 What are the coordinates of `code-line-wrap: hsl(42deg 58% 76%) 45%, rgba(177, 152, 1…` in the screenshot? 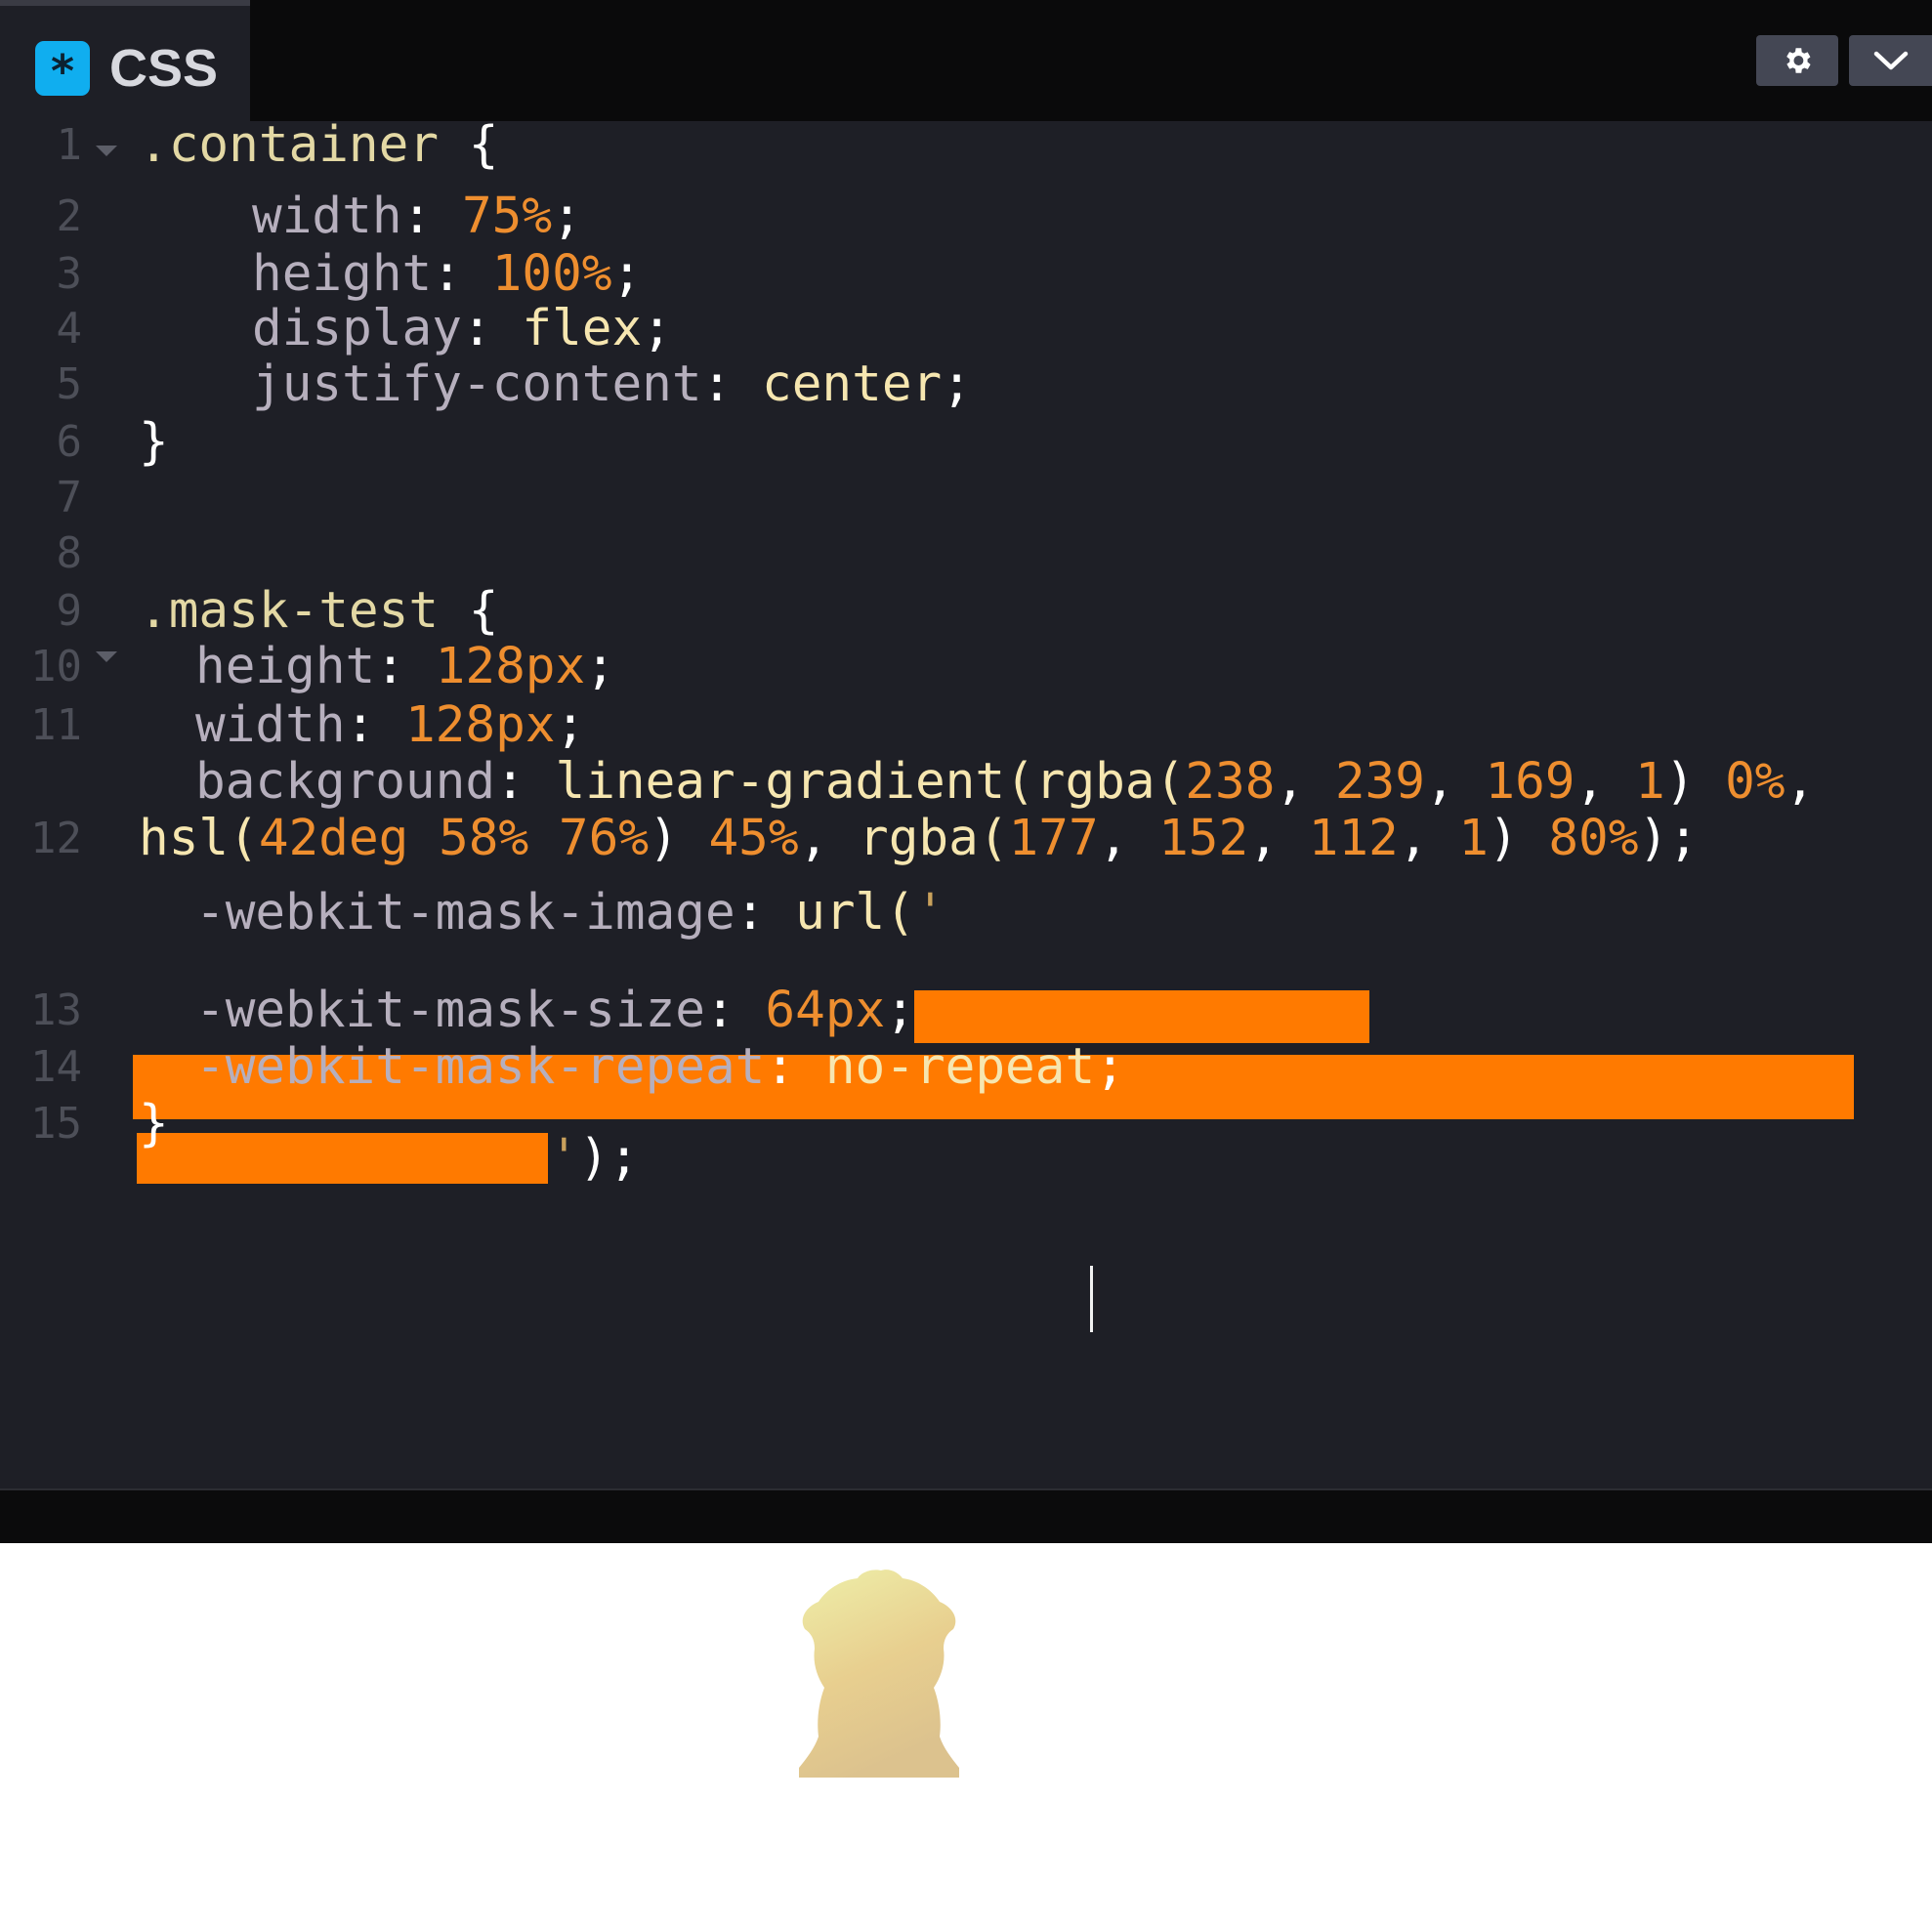 It's located at (919, 839).